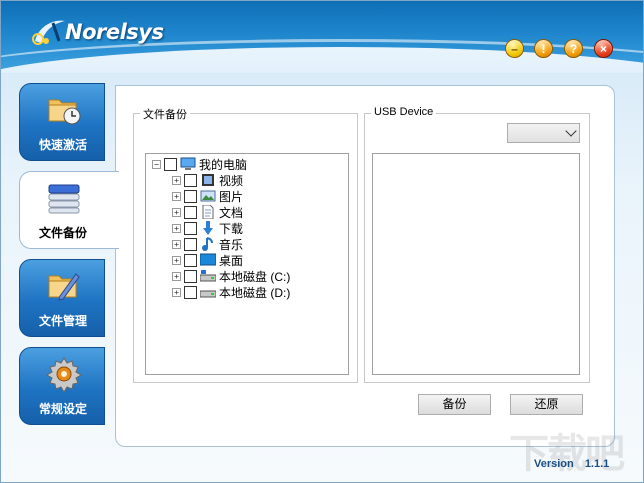 This screenshot has height=483, width=644. What do you see at coordinates (231, 196) in the screenshot?
I see `tree-label: 图片` at bounding box center [231, 196].